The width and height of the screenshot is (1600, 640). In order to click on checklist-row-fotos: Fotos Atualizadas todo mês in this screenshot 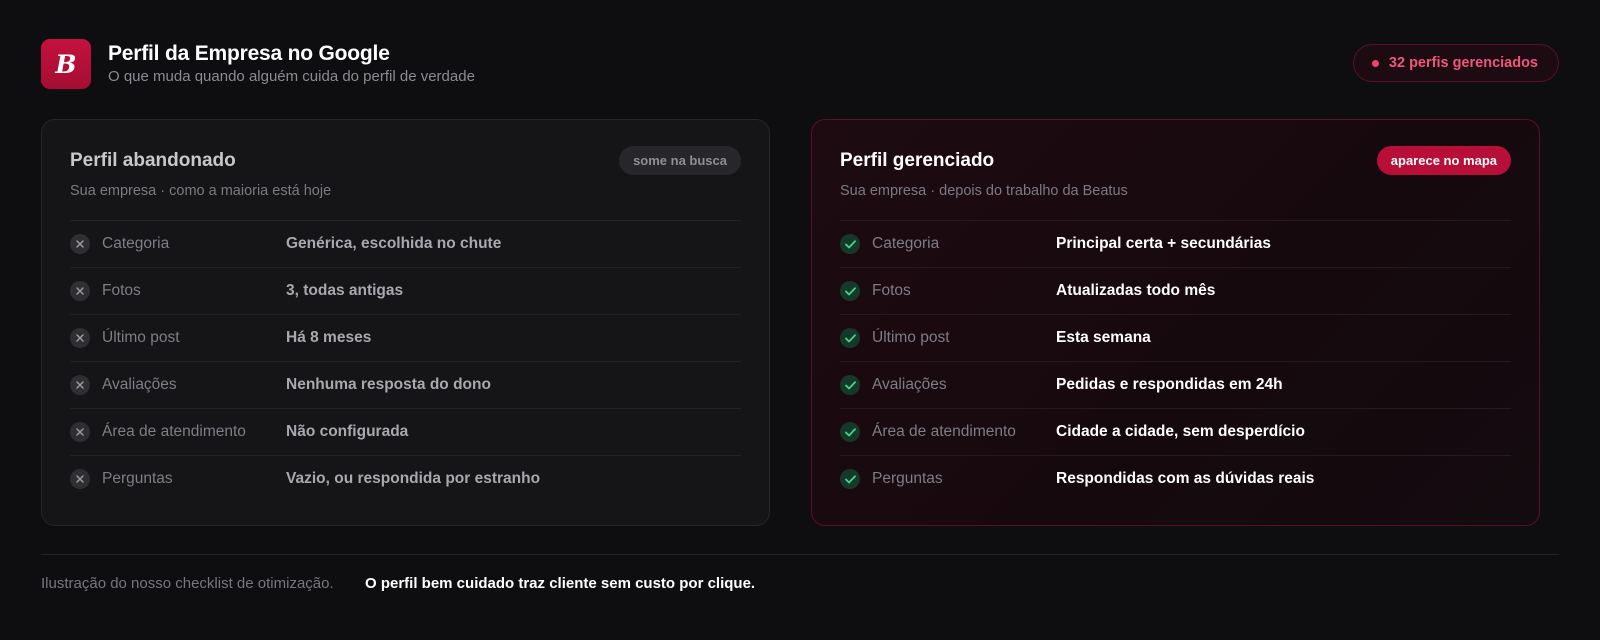, I will do `click(1175, 291)`.